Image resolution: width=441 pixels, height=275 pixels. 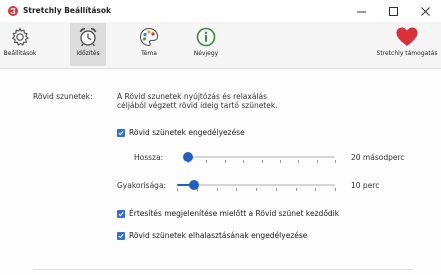 I want to click on tab-about-label: Névjegy, so click(x=206, y=53).